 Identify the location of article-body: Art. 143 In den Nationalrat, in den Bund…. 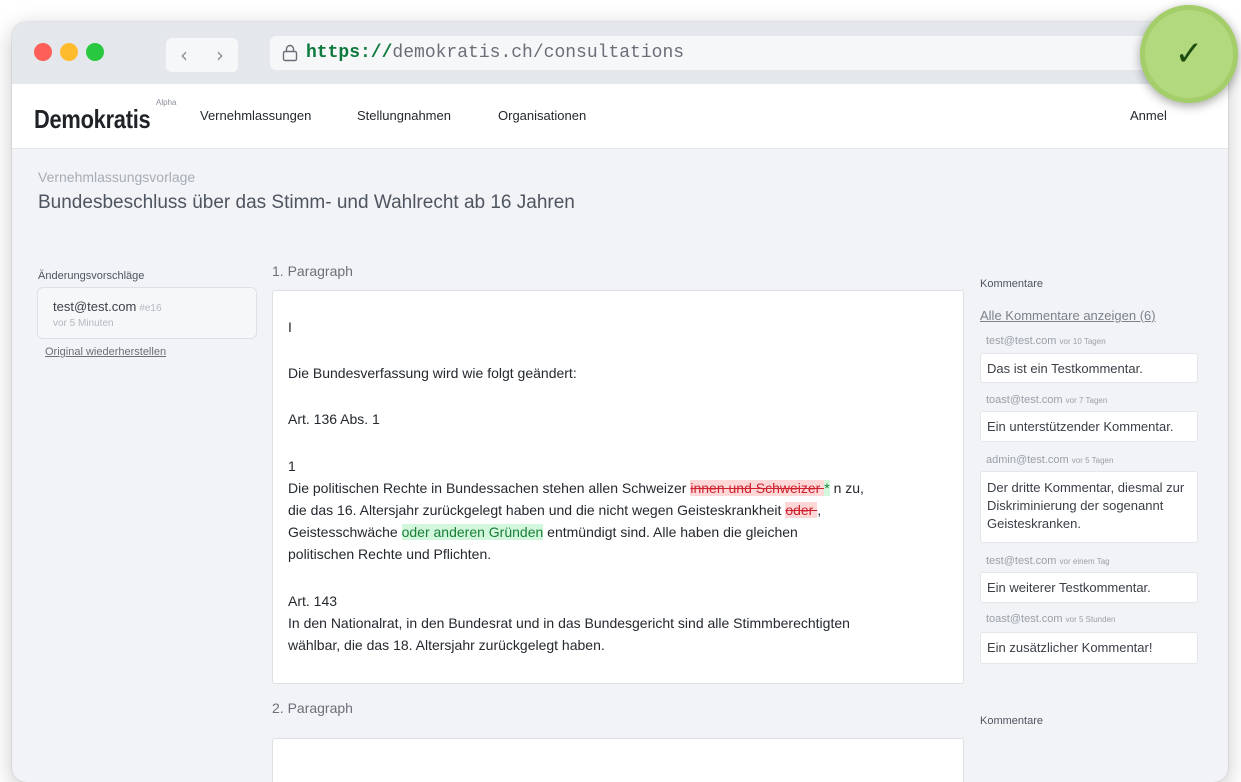
(618, 623).